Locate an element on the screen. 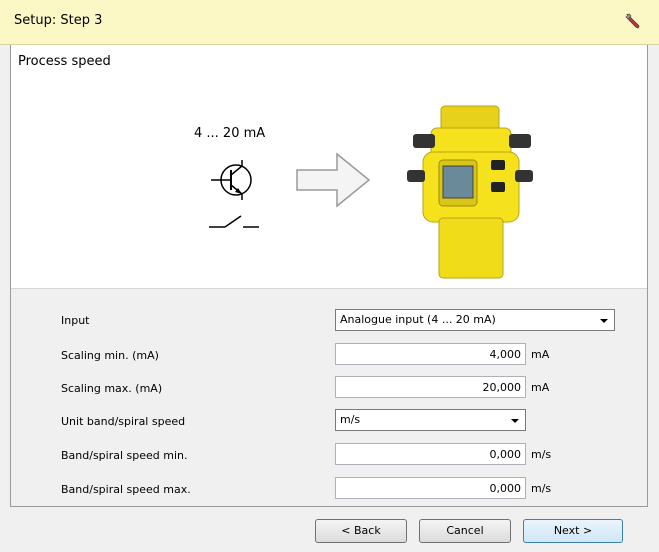  cancel-button: Cancel is located at coordinates (465, 531).